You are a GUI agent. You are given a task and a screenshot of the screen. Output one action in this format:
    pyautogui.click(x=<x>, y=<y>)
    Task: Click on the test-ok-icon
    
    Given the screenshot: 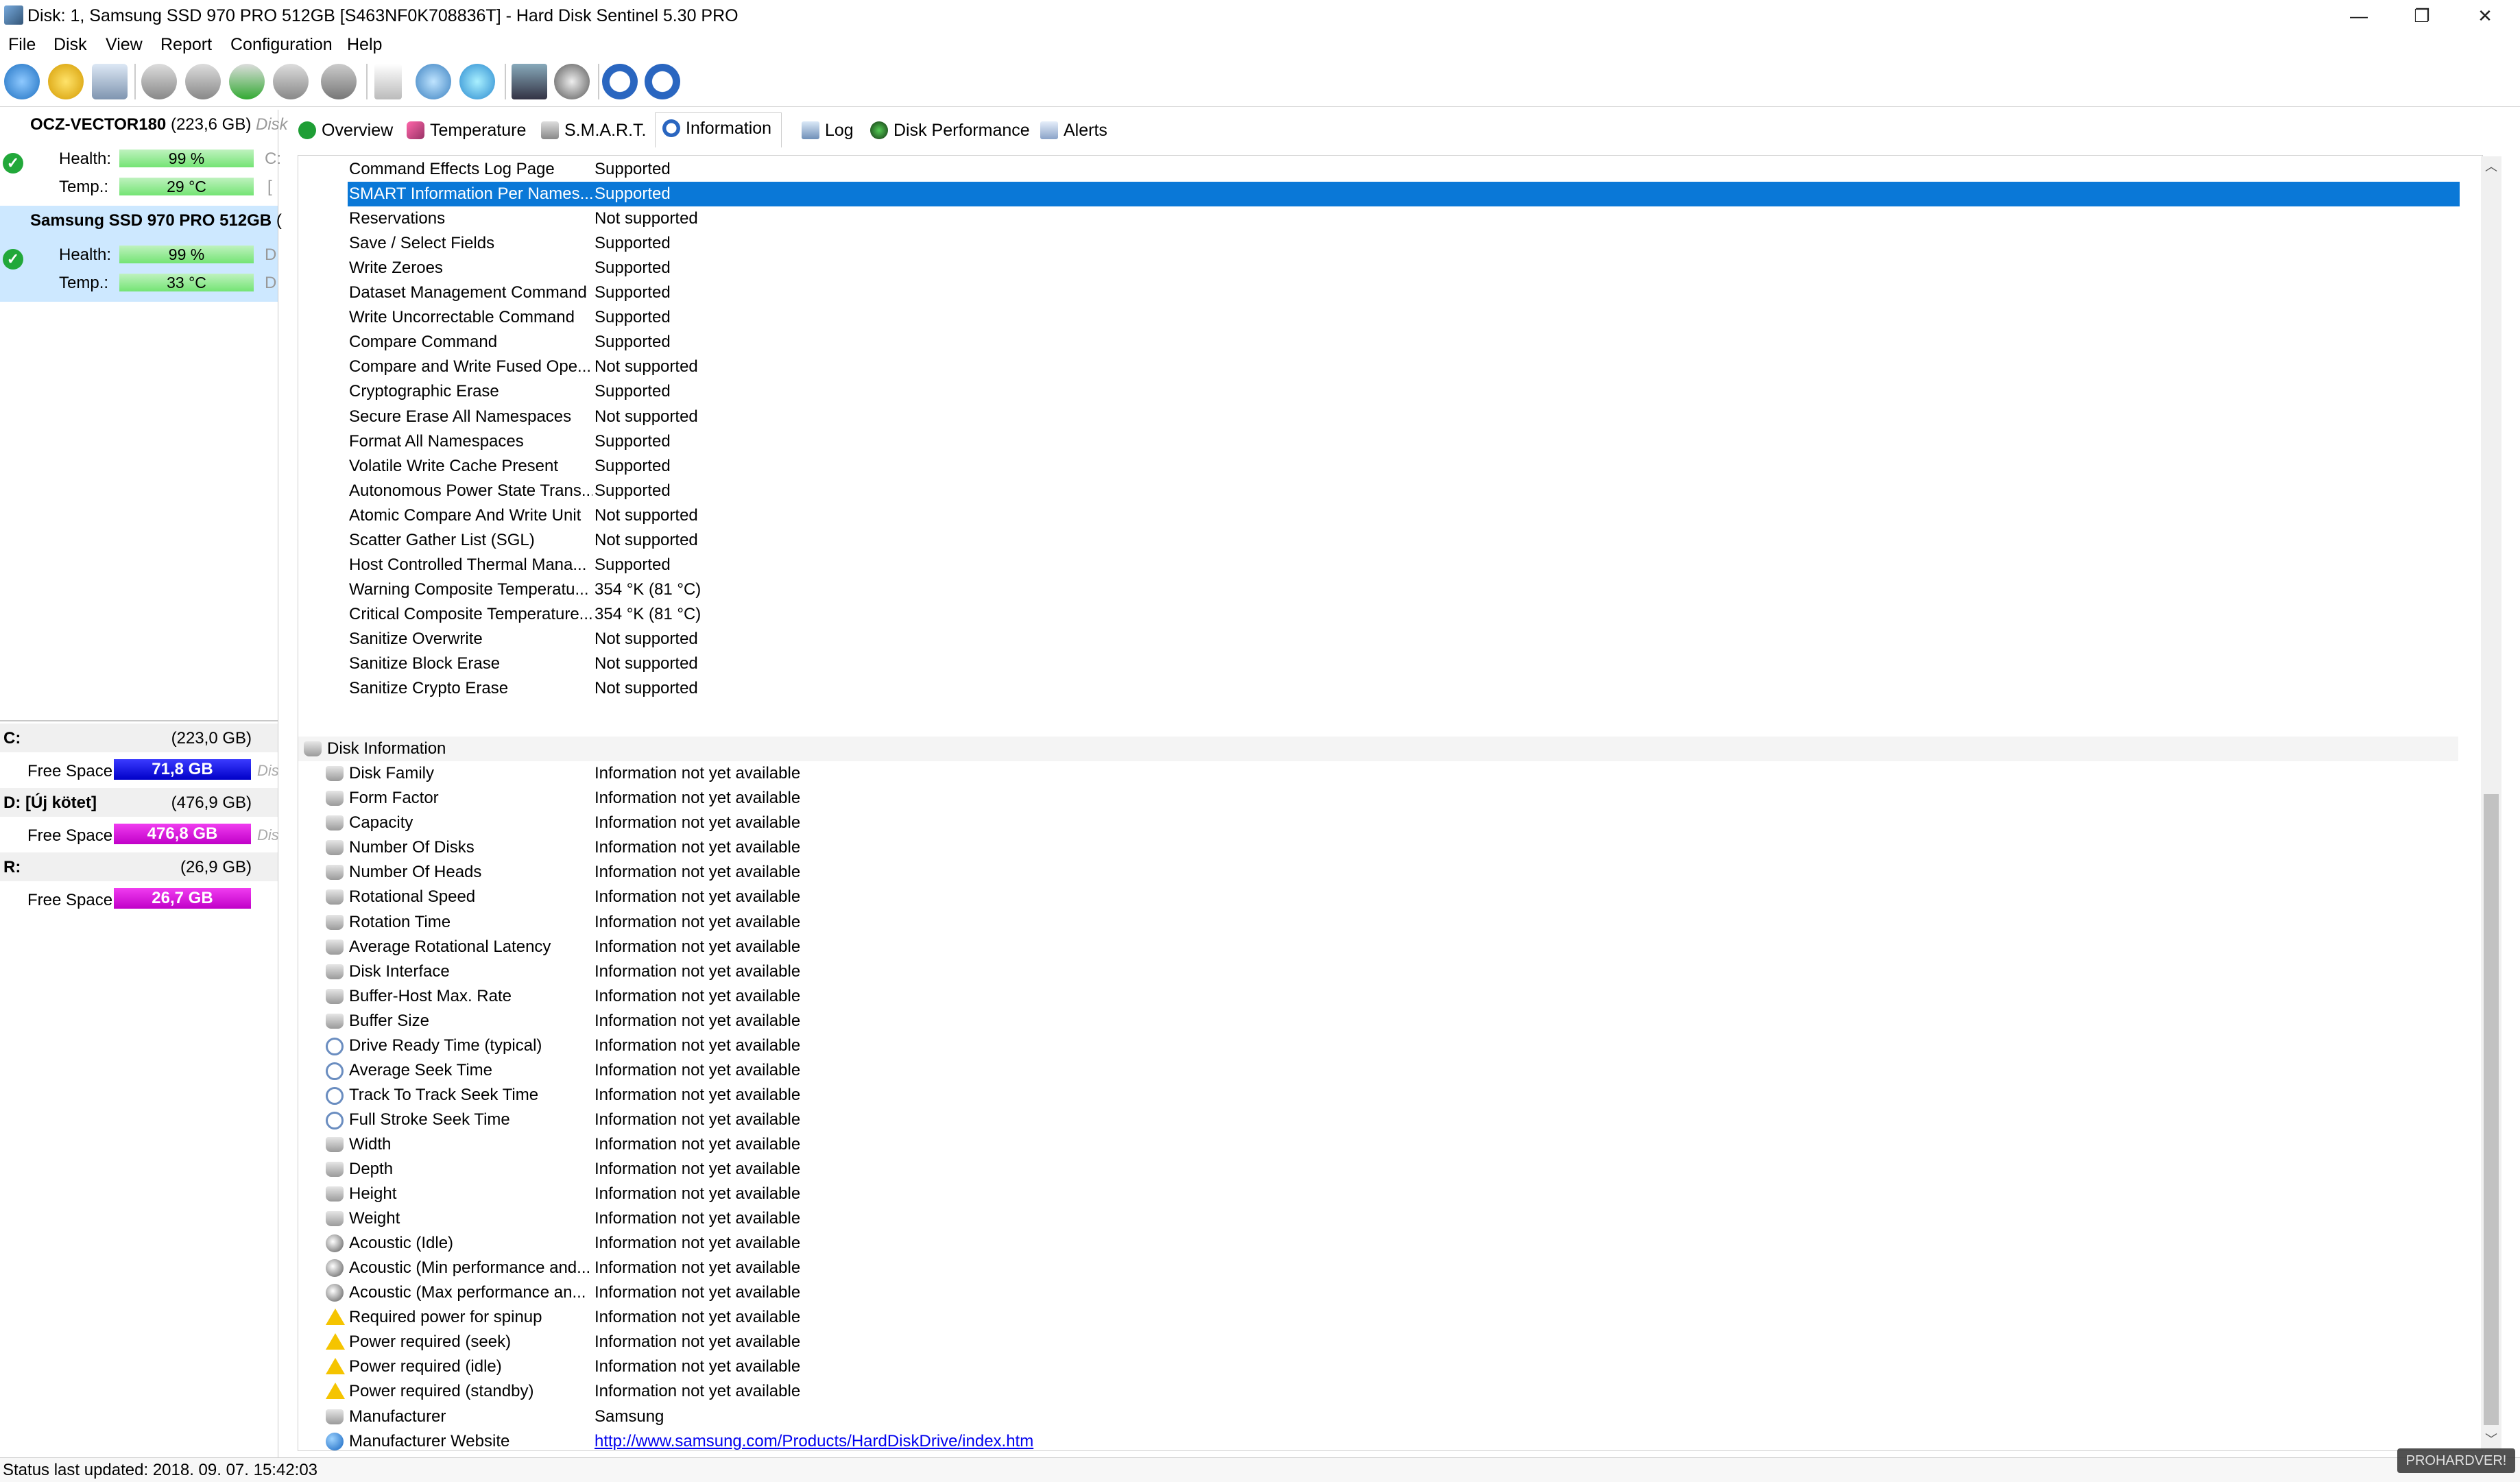 What is the action you would take?
    pyautogui.click(x=247, y=81)
    